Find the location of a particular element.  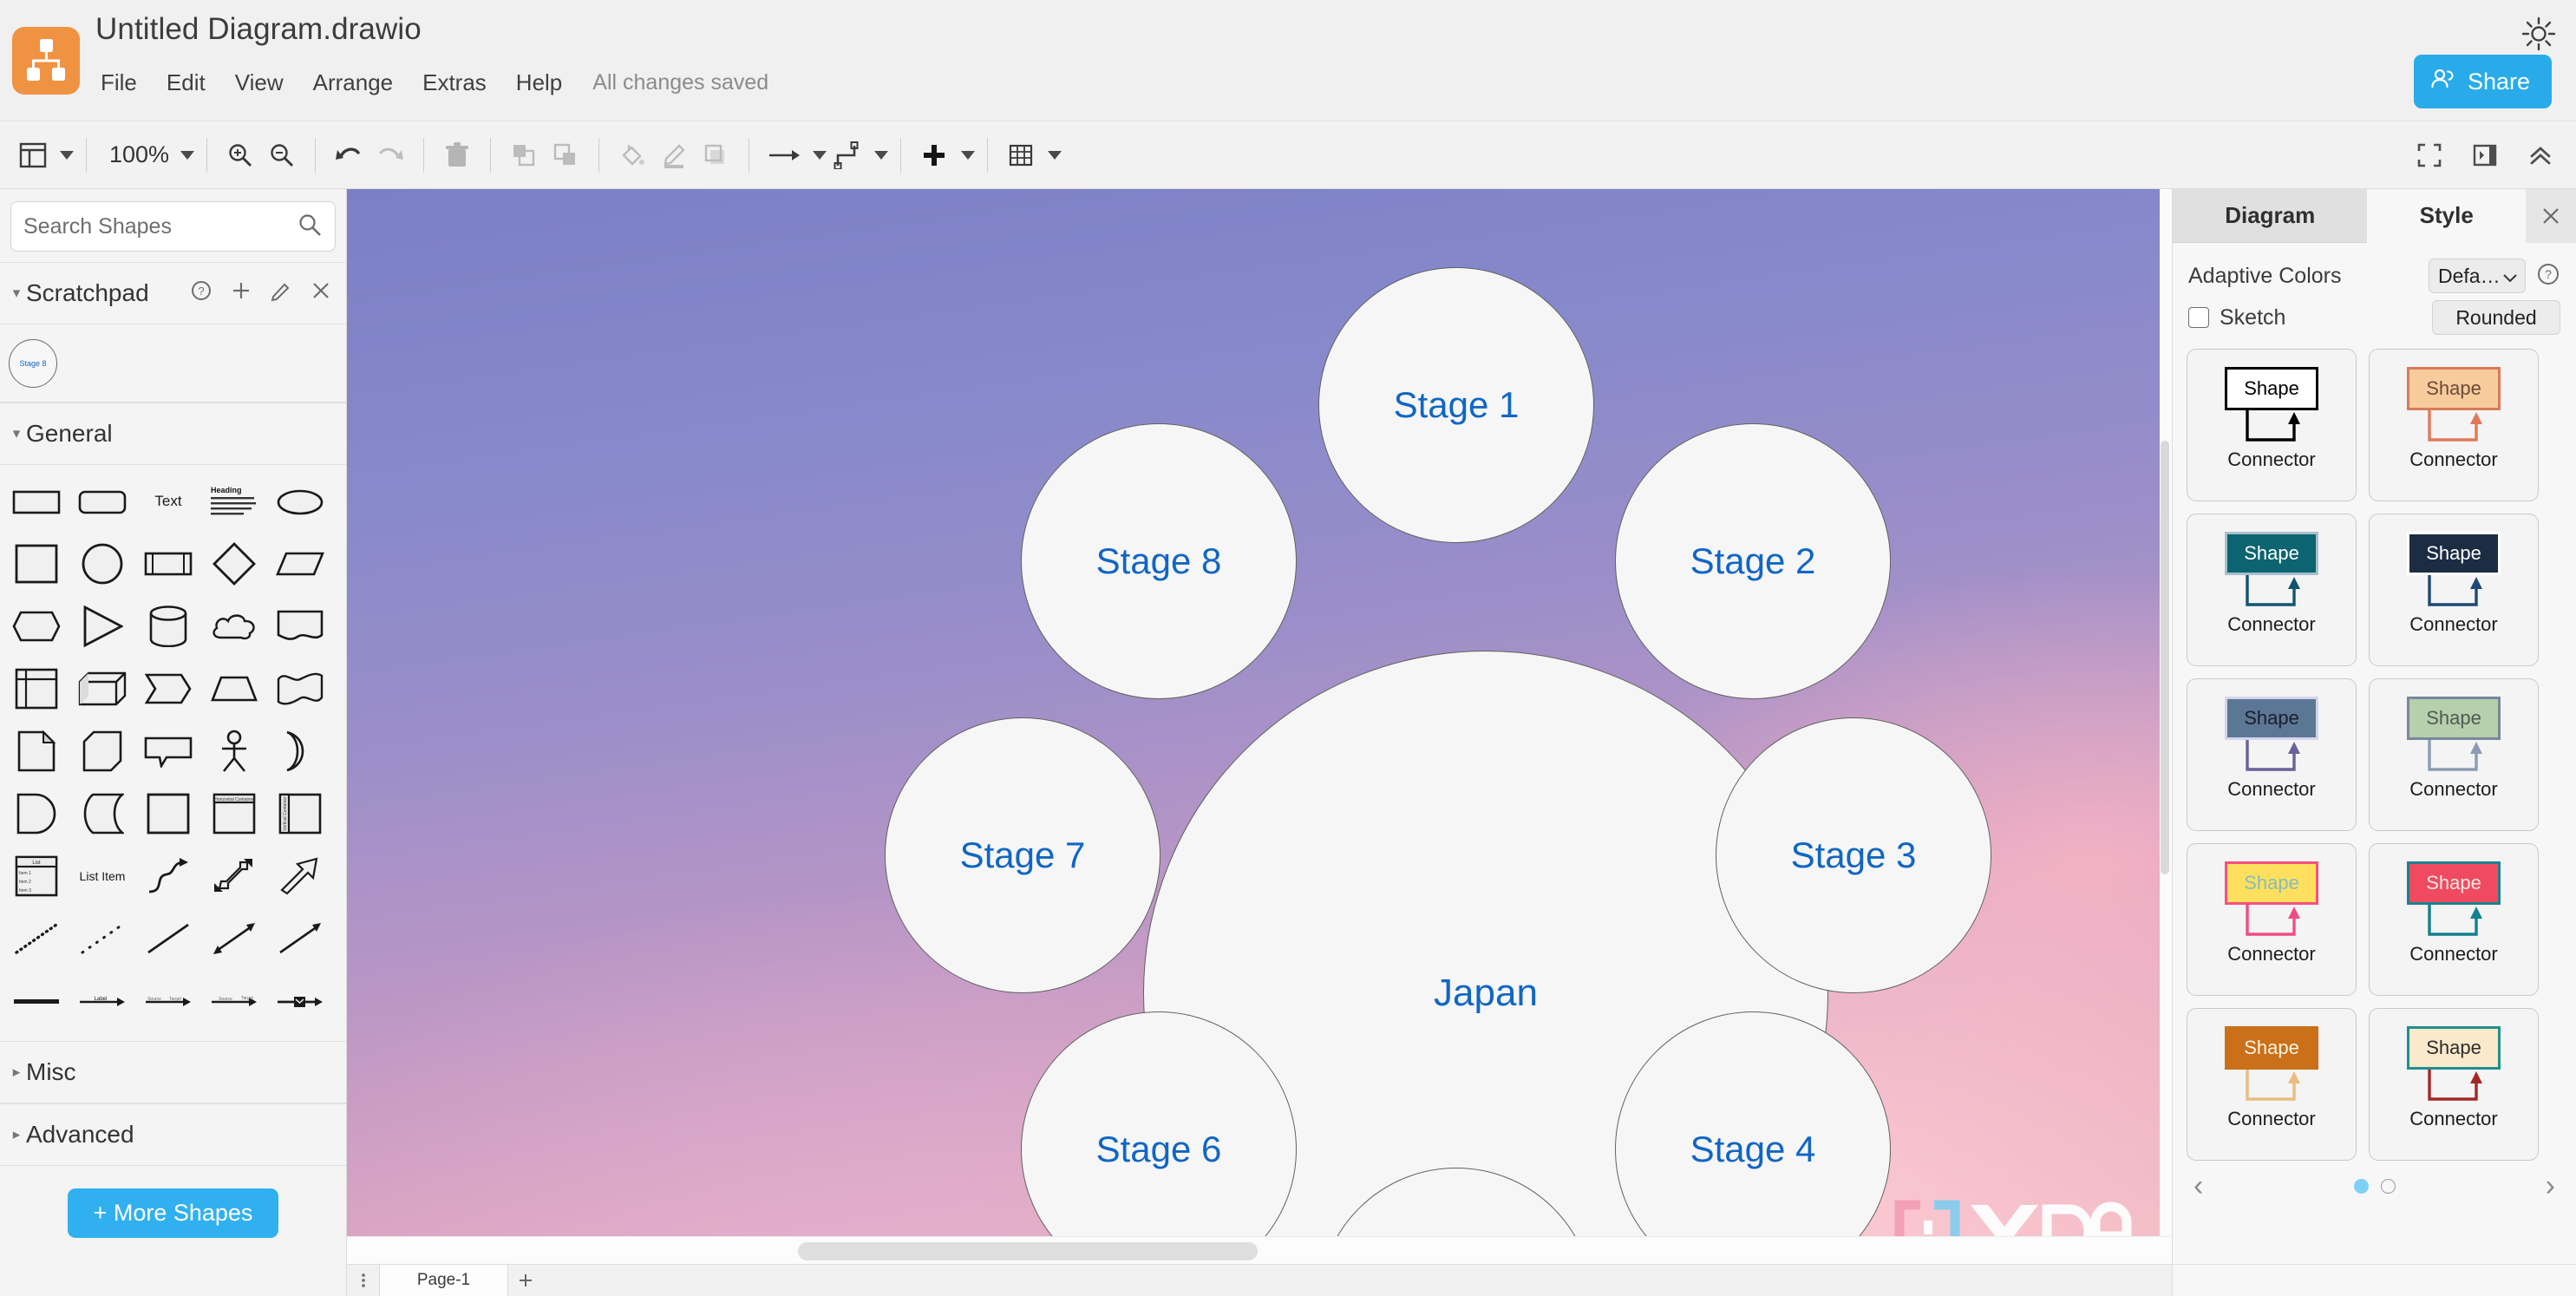

shape-edge-with-box is located at coordinates (300, 1001).